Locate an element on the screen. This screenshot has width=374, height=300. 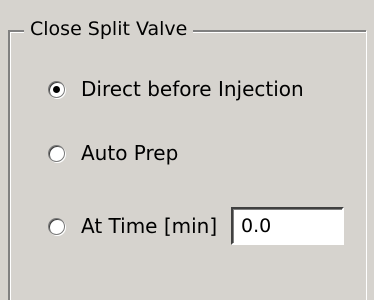
radio-button-checked is located at coordinates (56, 89).